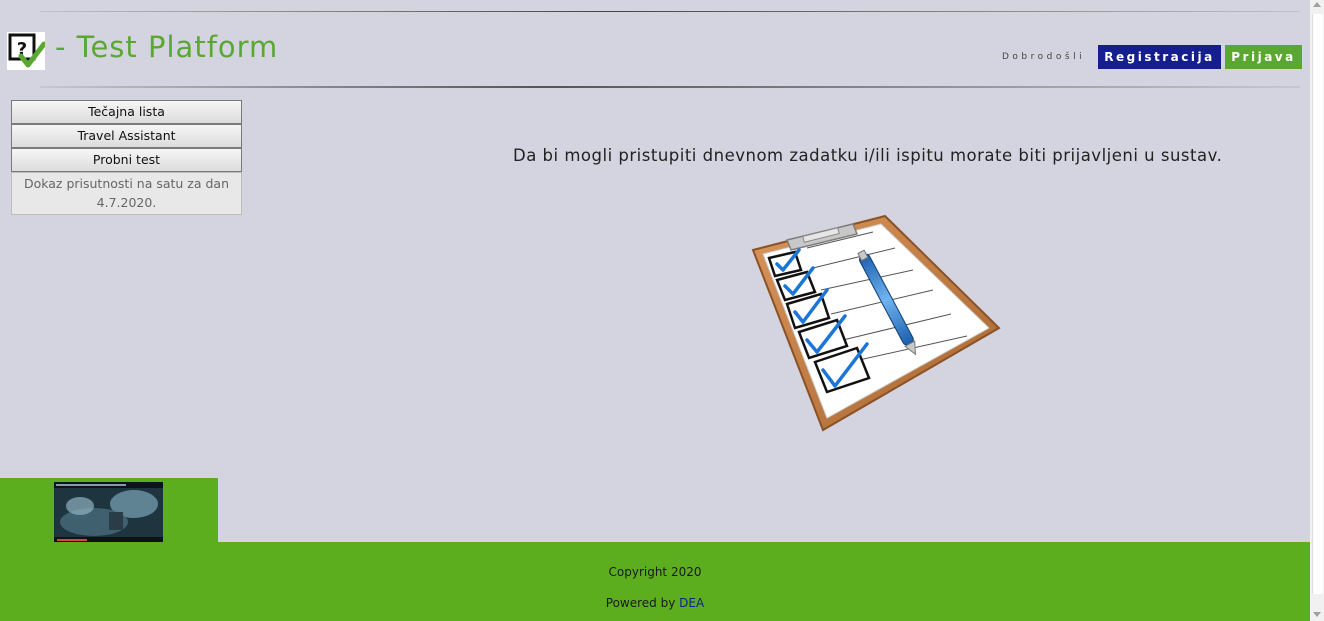 The width and height of the screenshot is (1324, 621). I want to click on attendance-note-line1: Dokaz prisutnosti na satu za dan, so click(126, 183).